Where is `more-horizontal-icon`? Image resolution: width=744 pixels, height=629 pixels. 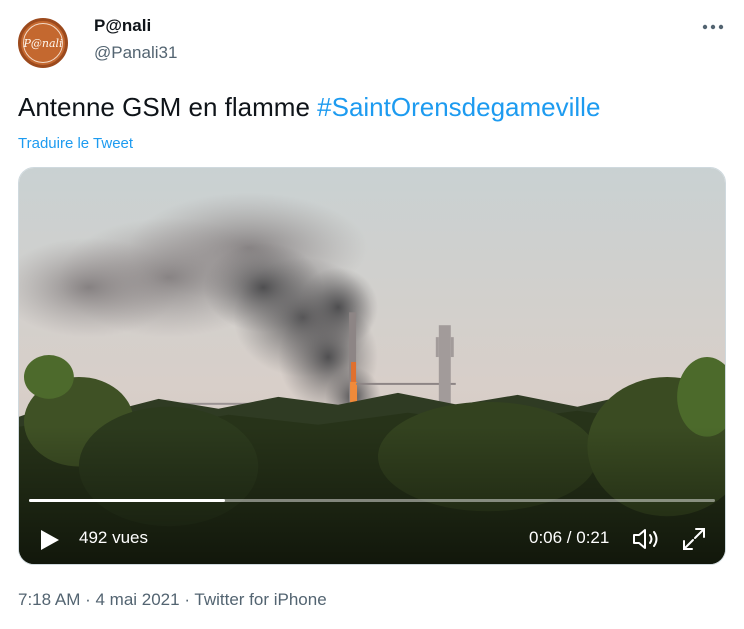 more-horizontal-icon is located at coordinates (713, 27).